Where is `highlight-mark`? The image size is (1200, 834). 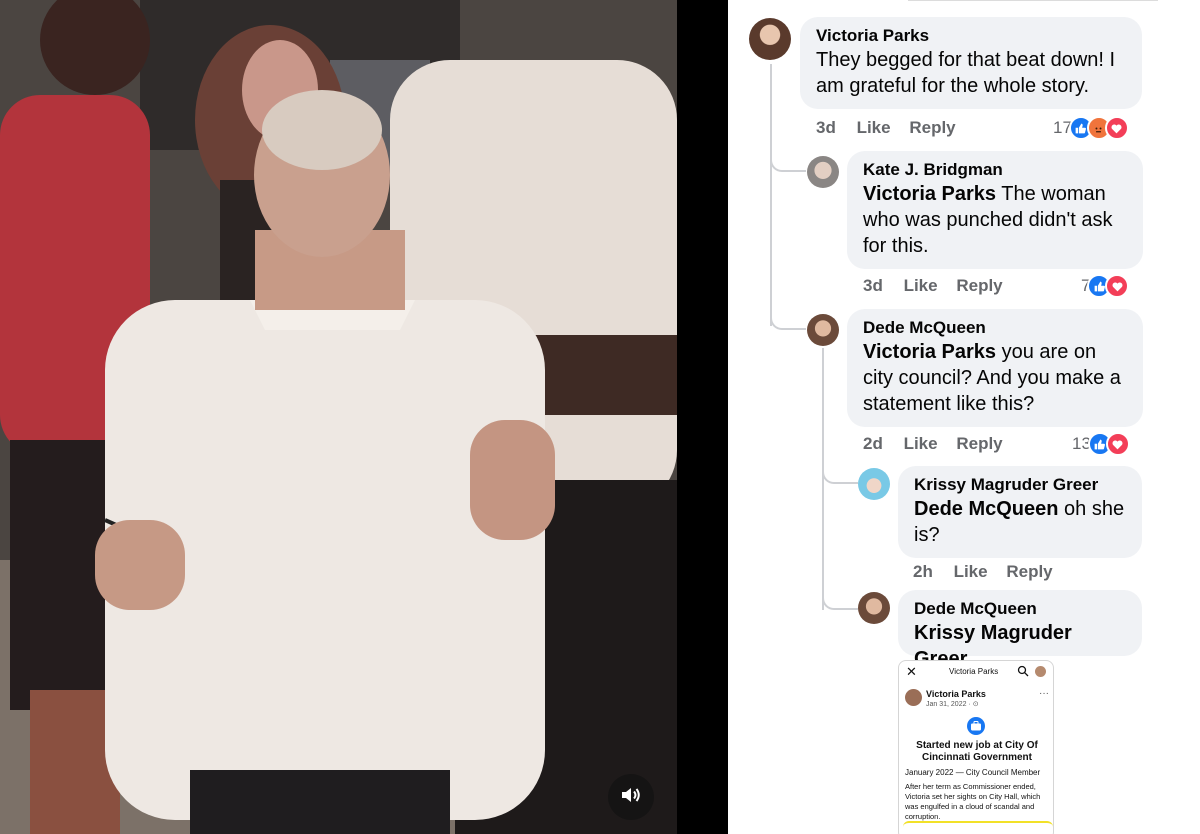
highlight-mark is located at coordinates (978, 827).